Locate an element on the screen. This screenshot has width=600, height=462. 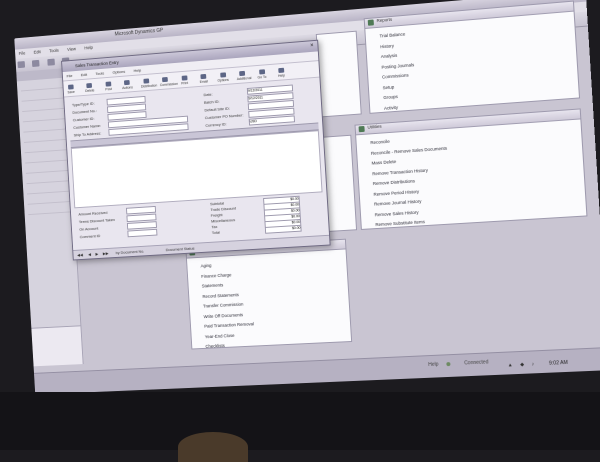
actions-button: Actions is located at coordinates (128, 85).